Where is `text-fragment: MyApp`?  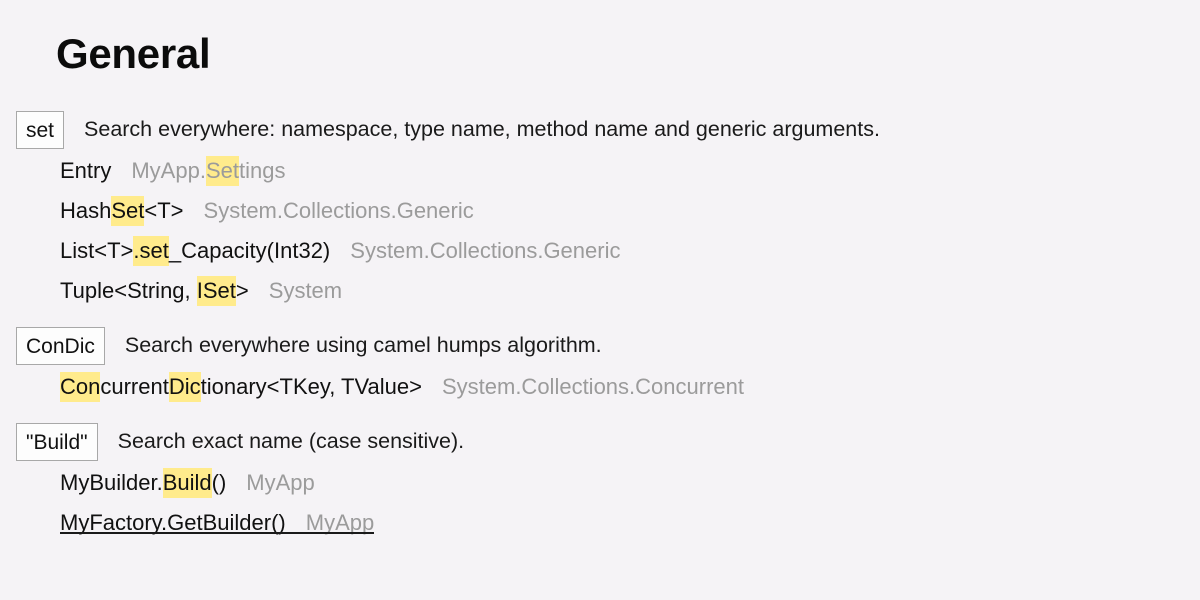 text-fragment: MyApp is located at coordinates (280, 482).